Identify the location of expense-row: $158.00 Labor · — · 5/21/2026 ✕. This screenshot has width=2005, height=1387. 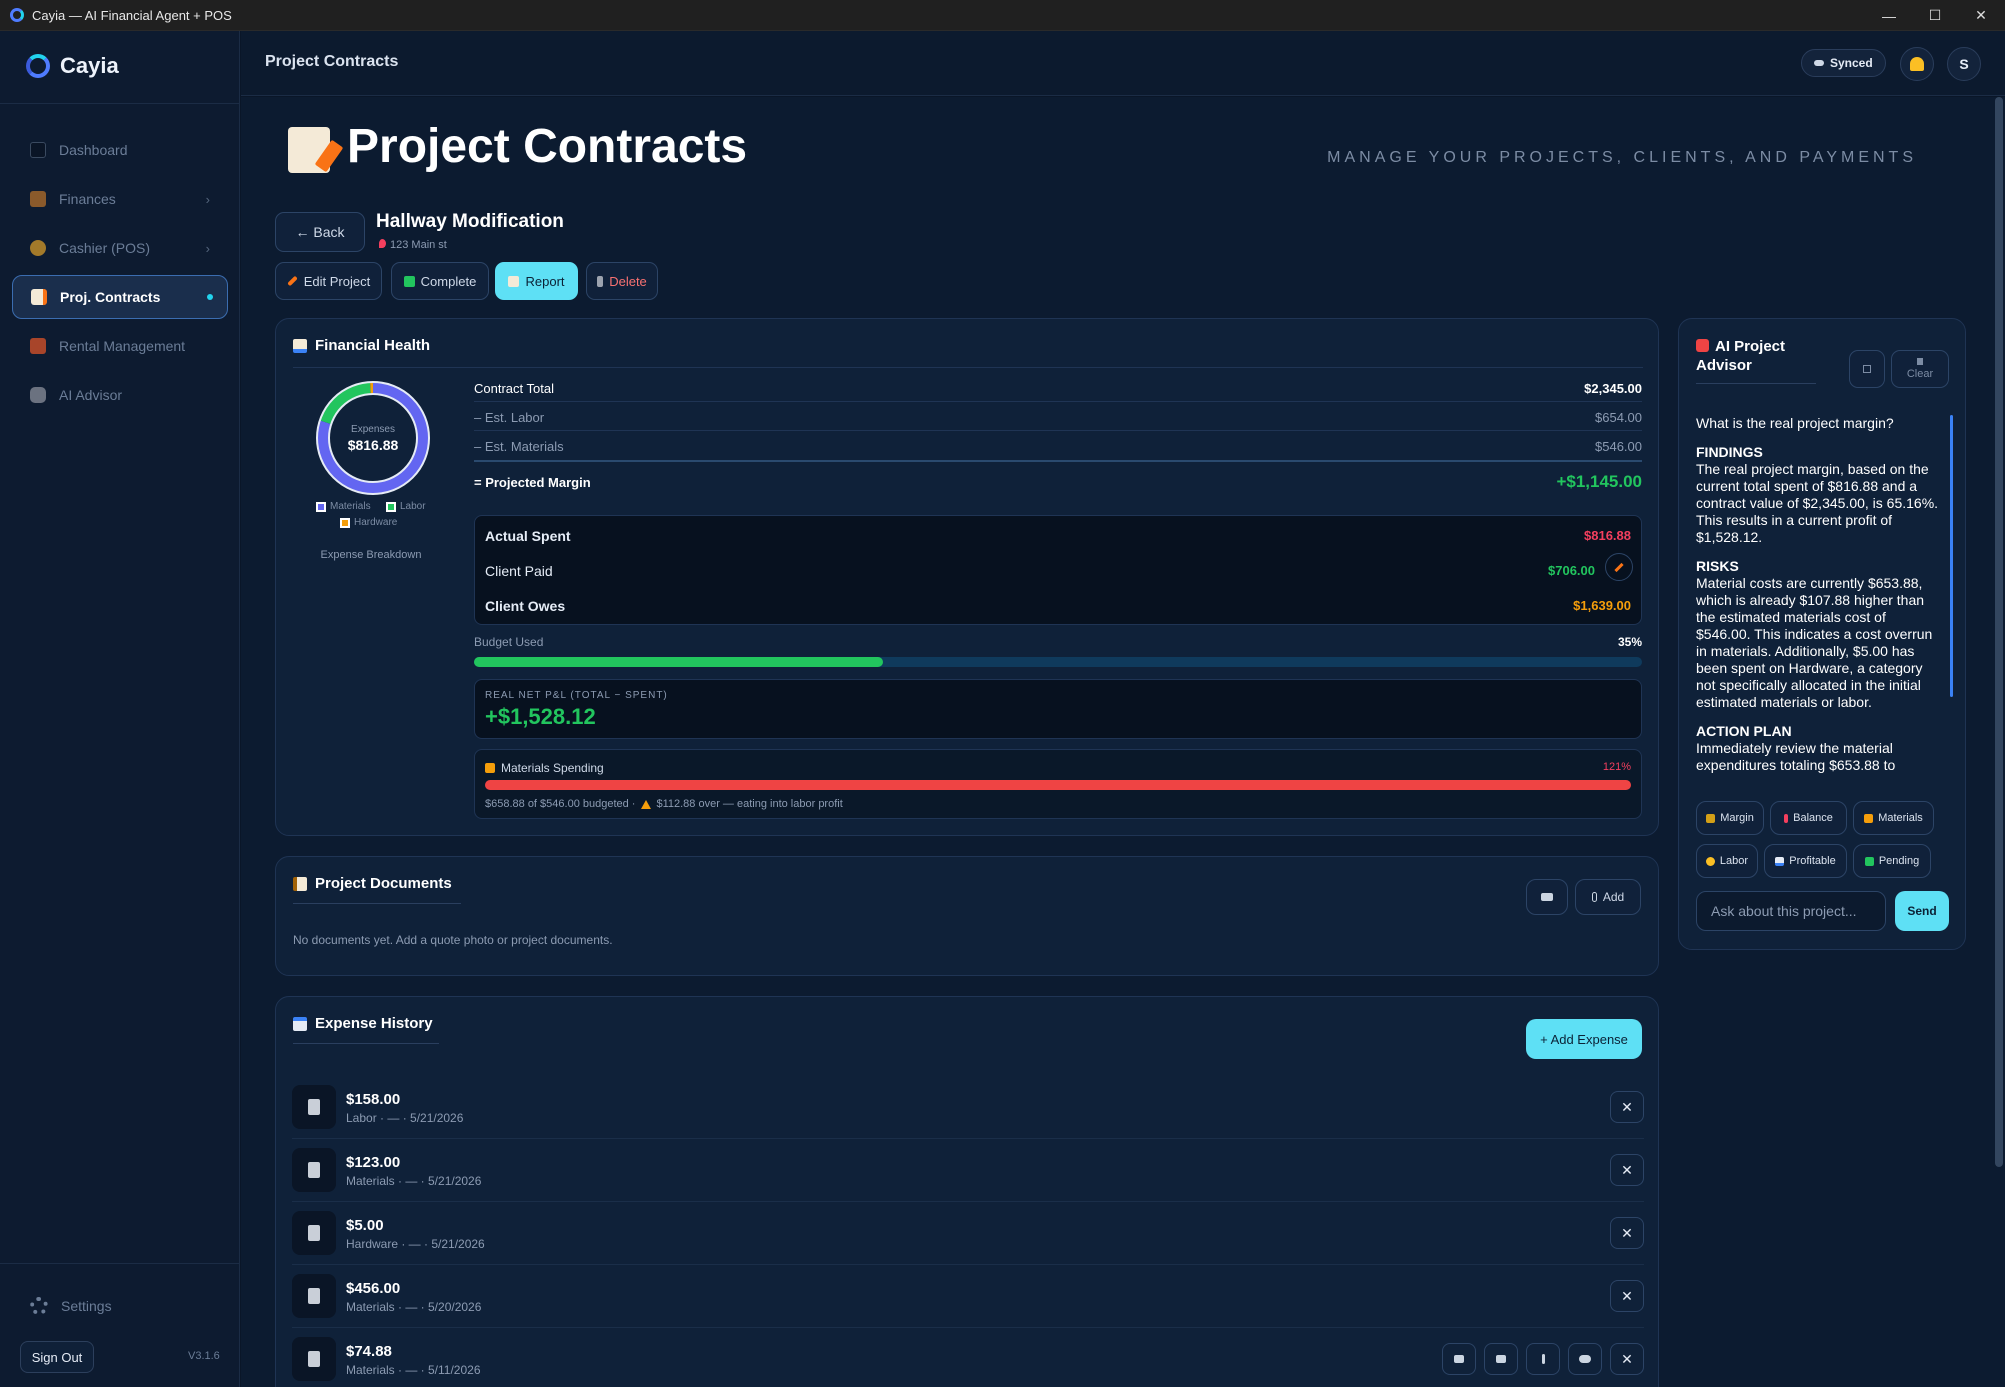
(968, 1108).